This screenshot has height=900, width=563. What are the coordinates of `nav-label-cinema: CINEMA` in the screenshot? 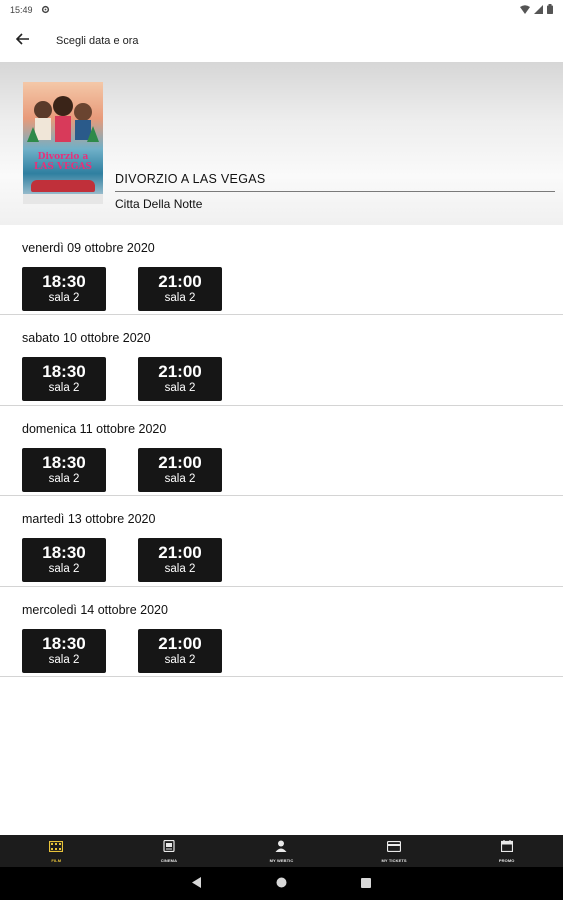 It's located at (169, 860).